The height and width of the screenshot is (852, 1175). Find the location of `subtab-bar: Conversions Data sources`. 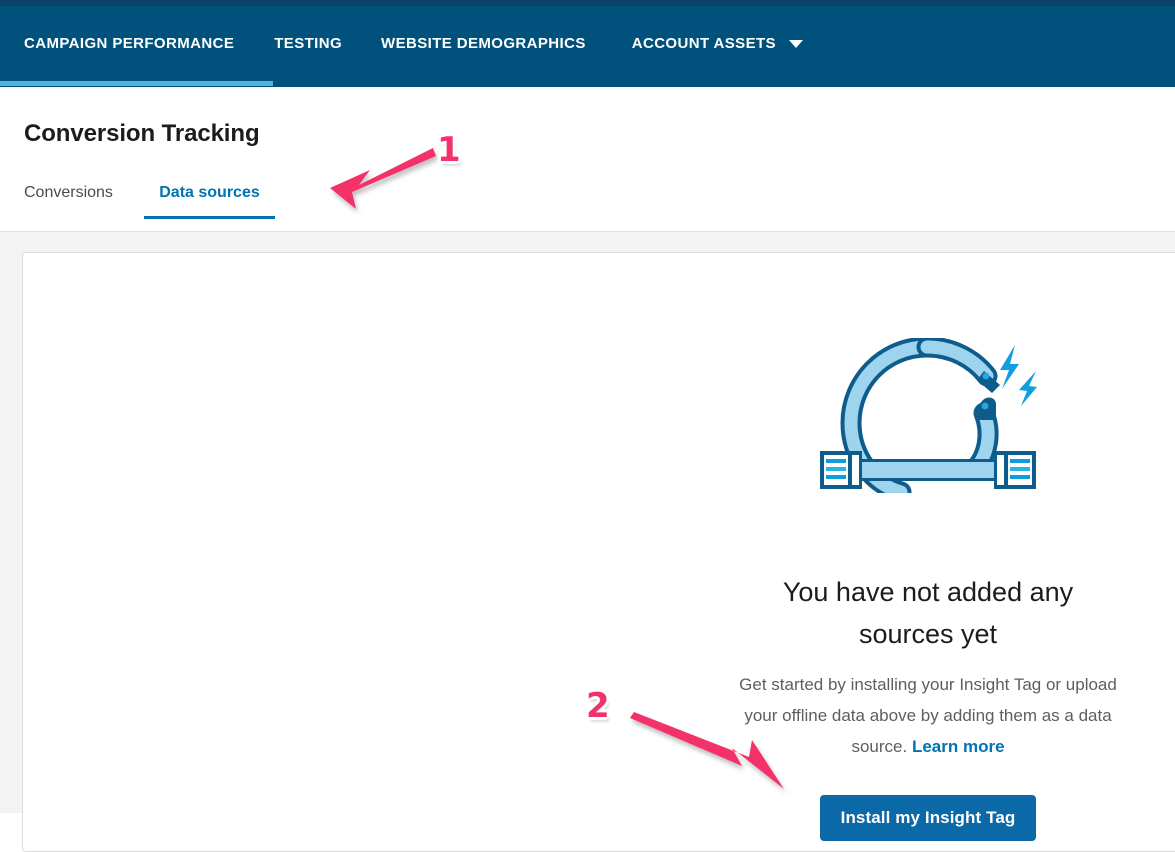

subtab-bar: Conversions Data sources is located at coordinates (149, 201).